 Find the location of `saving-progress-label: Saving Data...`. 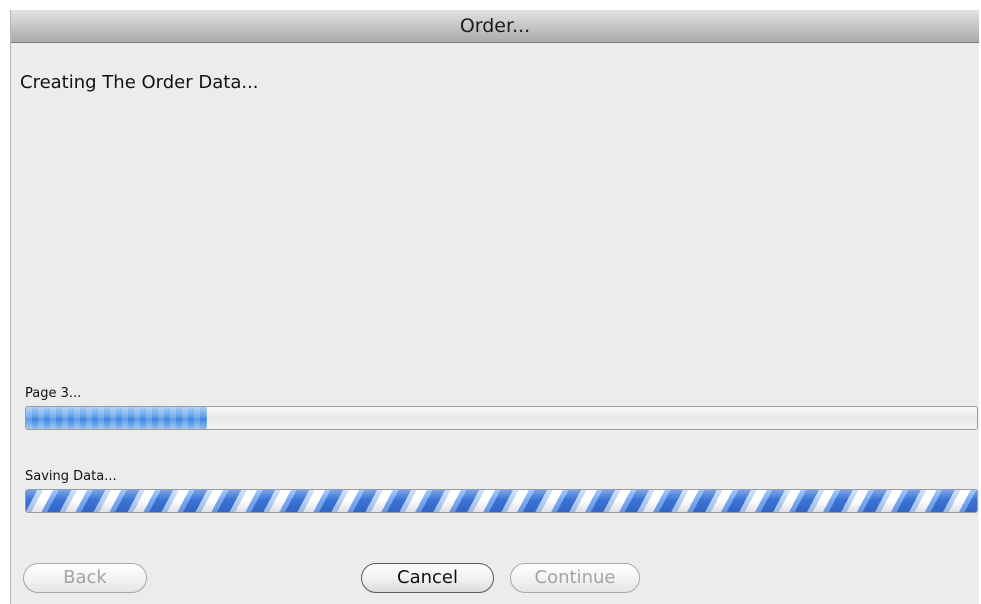

saving-progress-label: Saving Data... is located at coordinates (71, 476).